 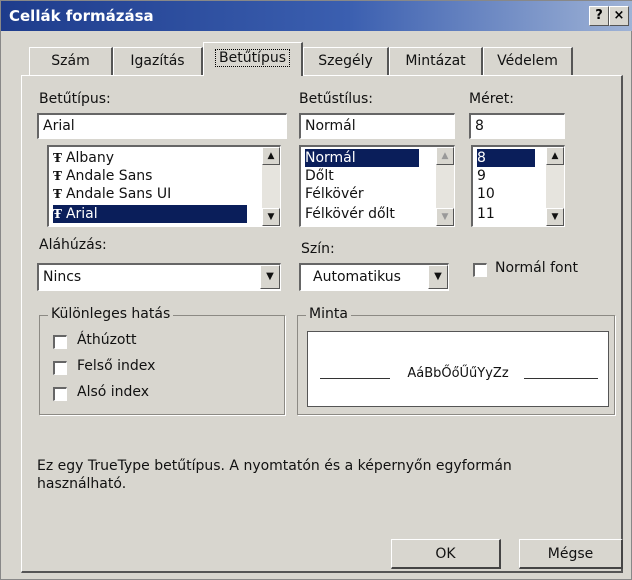 What do you see at coordinates (336, 99) in the screenshot?
I see `style-label: Betűstílus:` at bounding box center [336, 99].